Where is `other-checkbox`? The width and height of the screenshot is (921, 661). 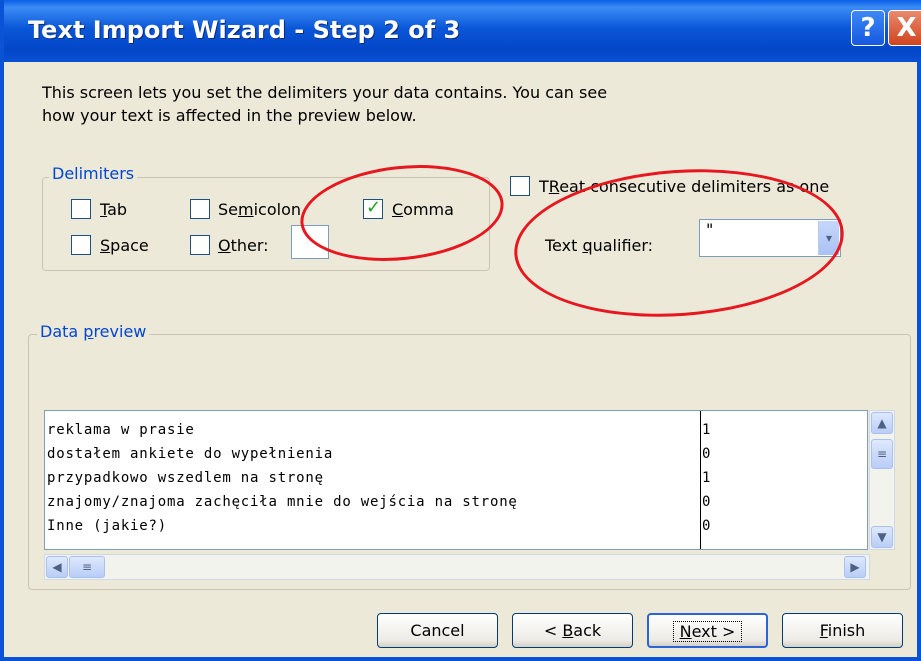 other-checkbox is located at coordinates (200, 245).